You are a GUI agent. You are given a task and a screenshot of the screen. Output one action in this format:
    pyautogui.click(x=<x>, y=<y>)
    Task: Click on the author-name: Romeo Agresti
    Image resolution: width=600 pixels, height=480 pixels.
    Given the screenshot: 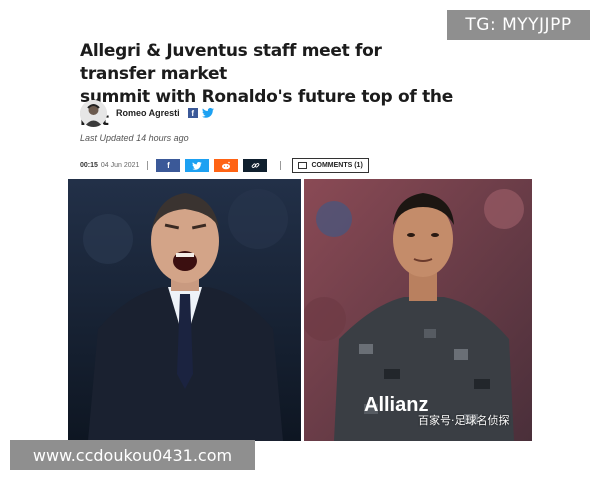 What is the action you would take?
    pyautogui.click(x=148, y=113)
    